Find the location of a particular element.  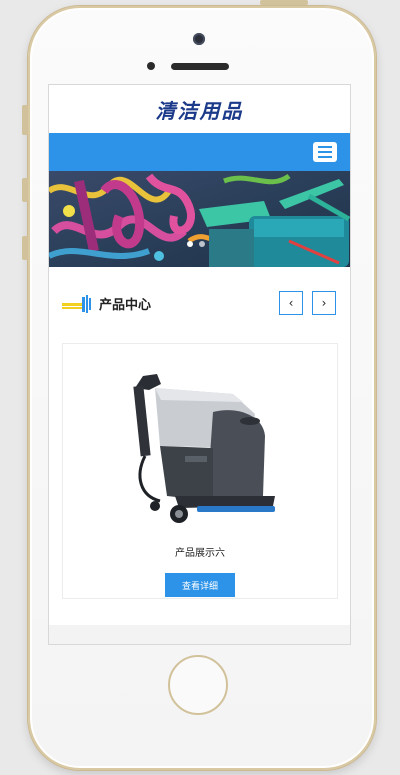

site-logo: 清洁用品 is located at coordinates (200, 109).